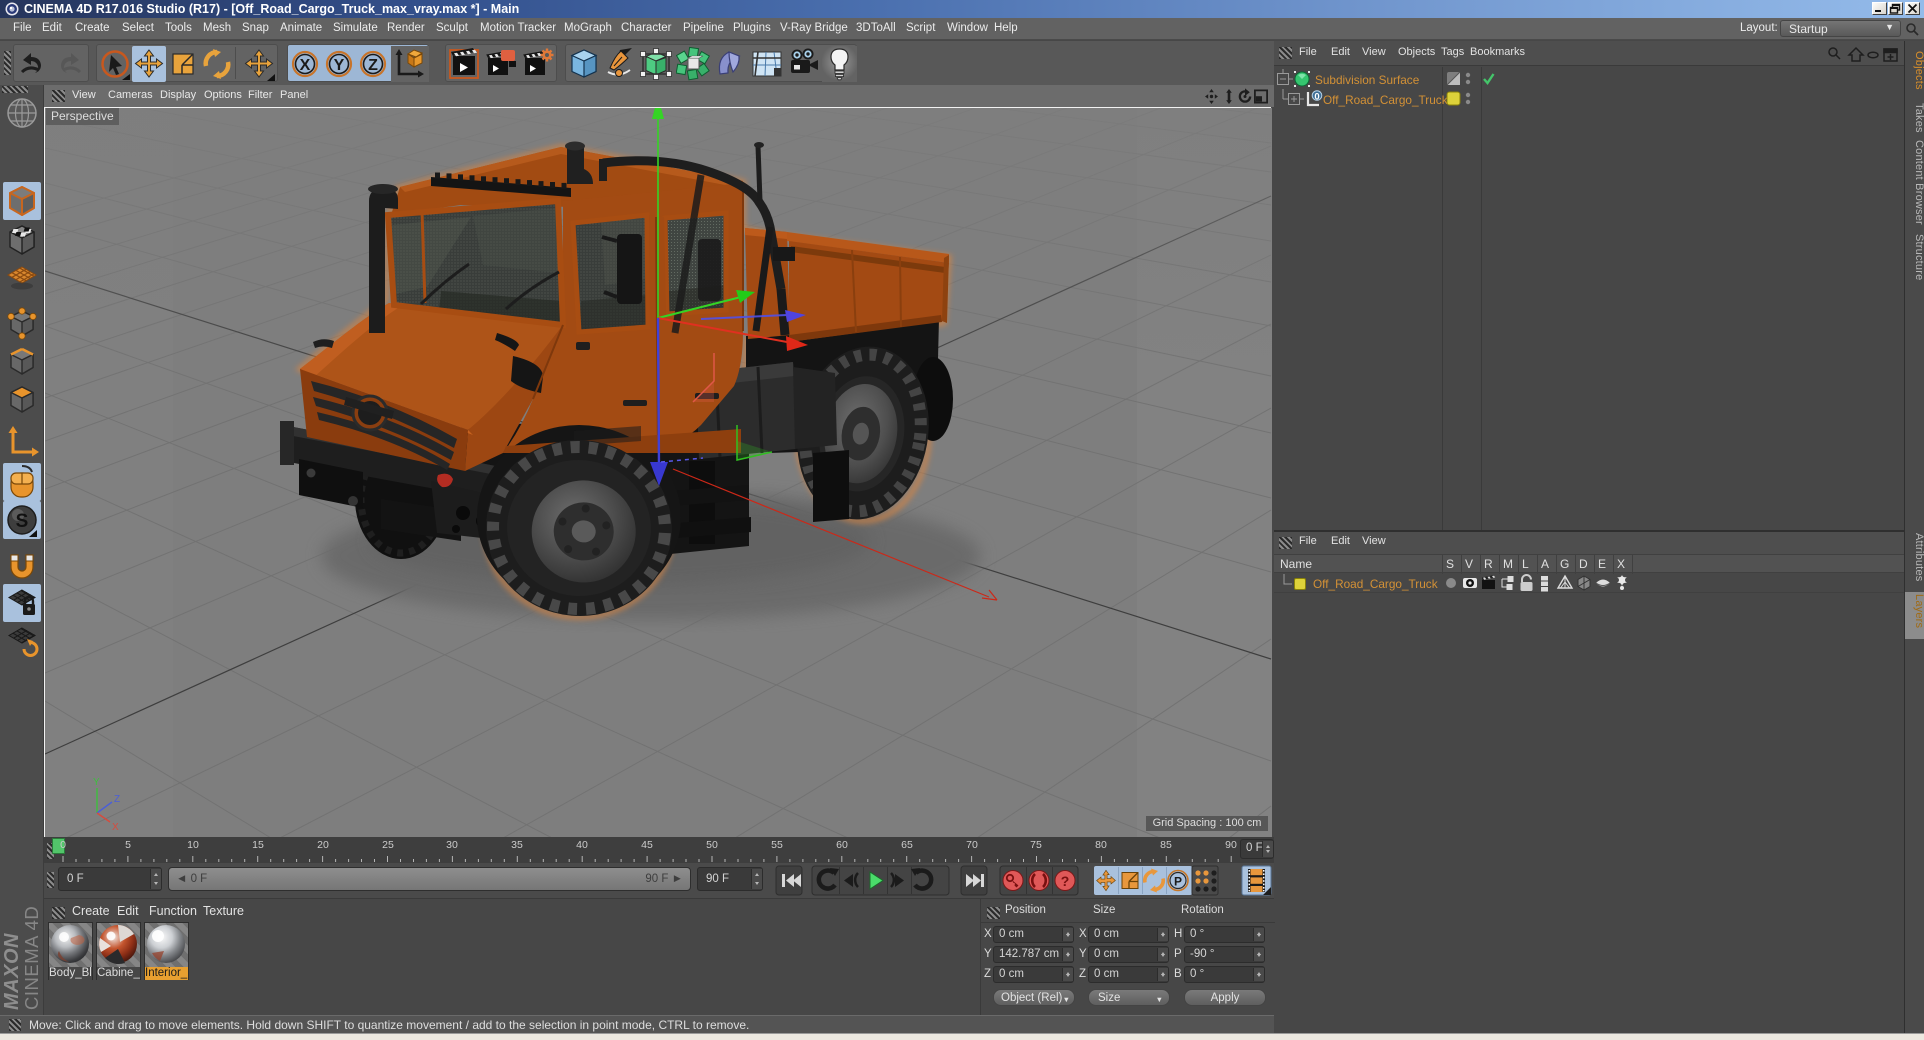 Image resolution: width=1924 pixels, height=1040 pixels. I want to click on svg-text: 5, so click(128, 845).